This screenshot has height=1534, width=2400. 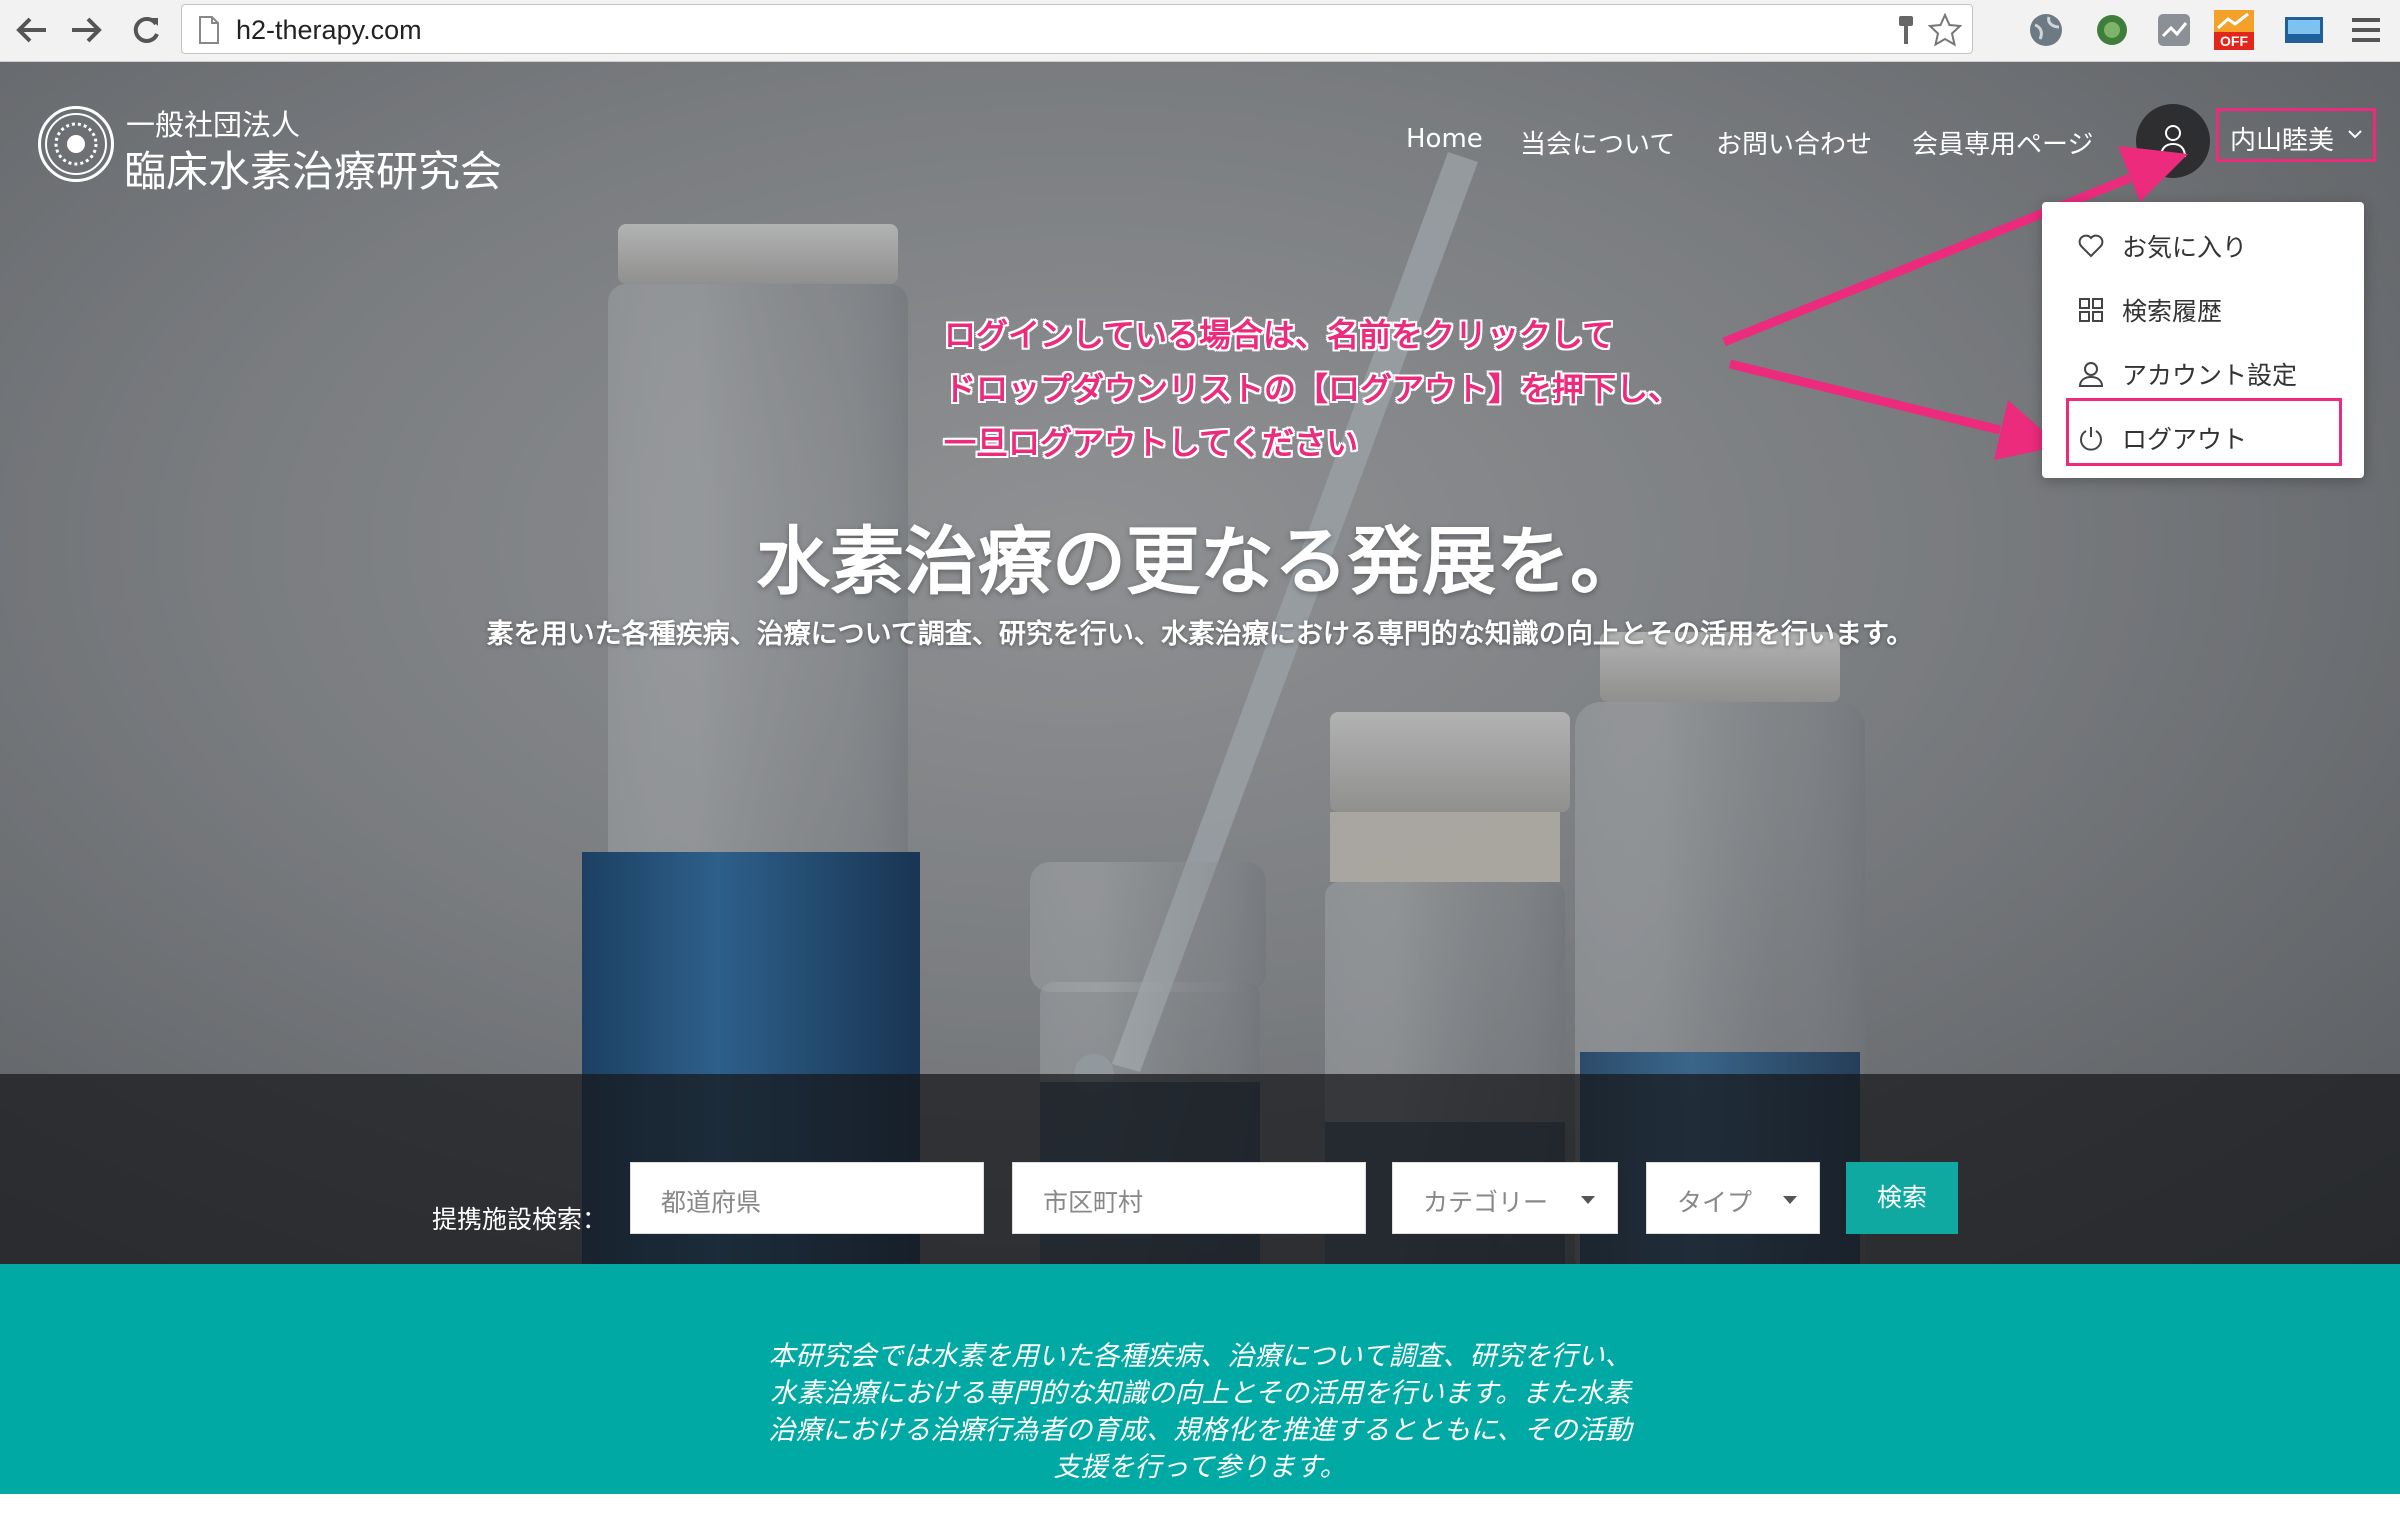 What do you see at coordinates (1077, 29) in the screenshot?
I see `address-bar: h2-therapy.com` at bounding box center [1077, 29].